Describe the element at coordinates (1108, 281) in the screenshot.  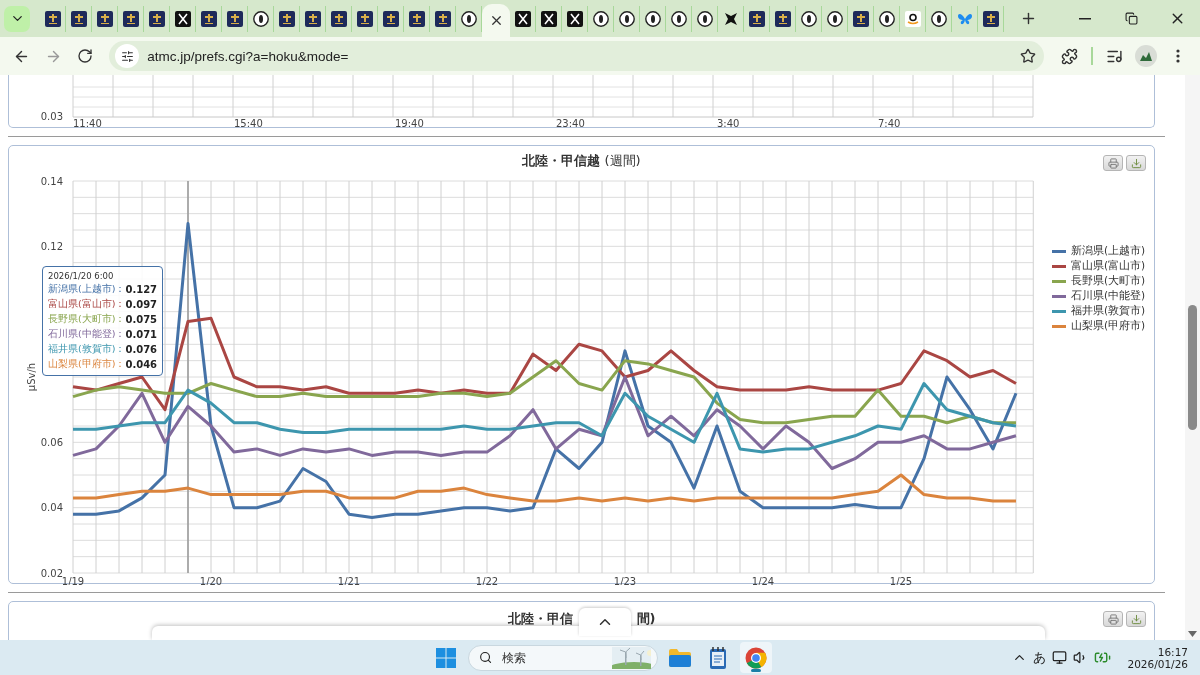
I see `legend-label: 長野県(大町市)` at that location.